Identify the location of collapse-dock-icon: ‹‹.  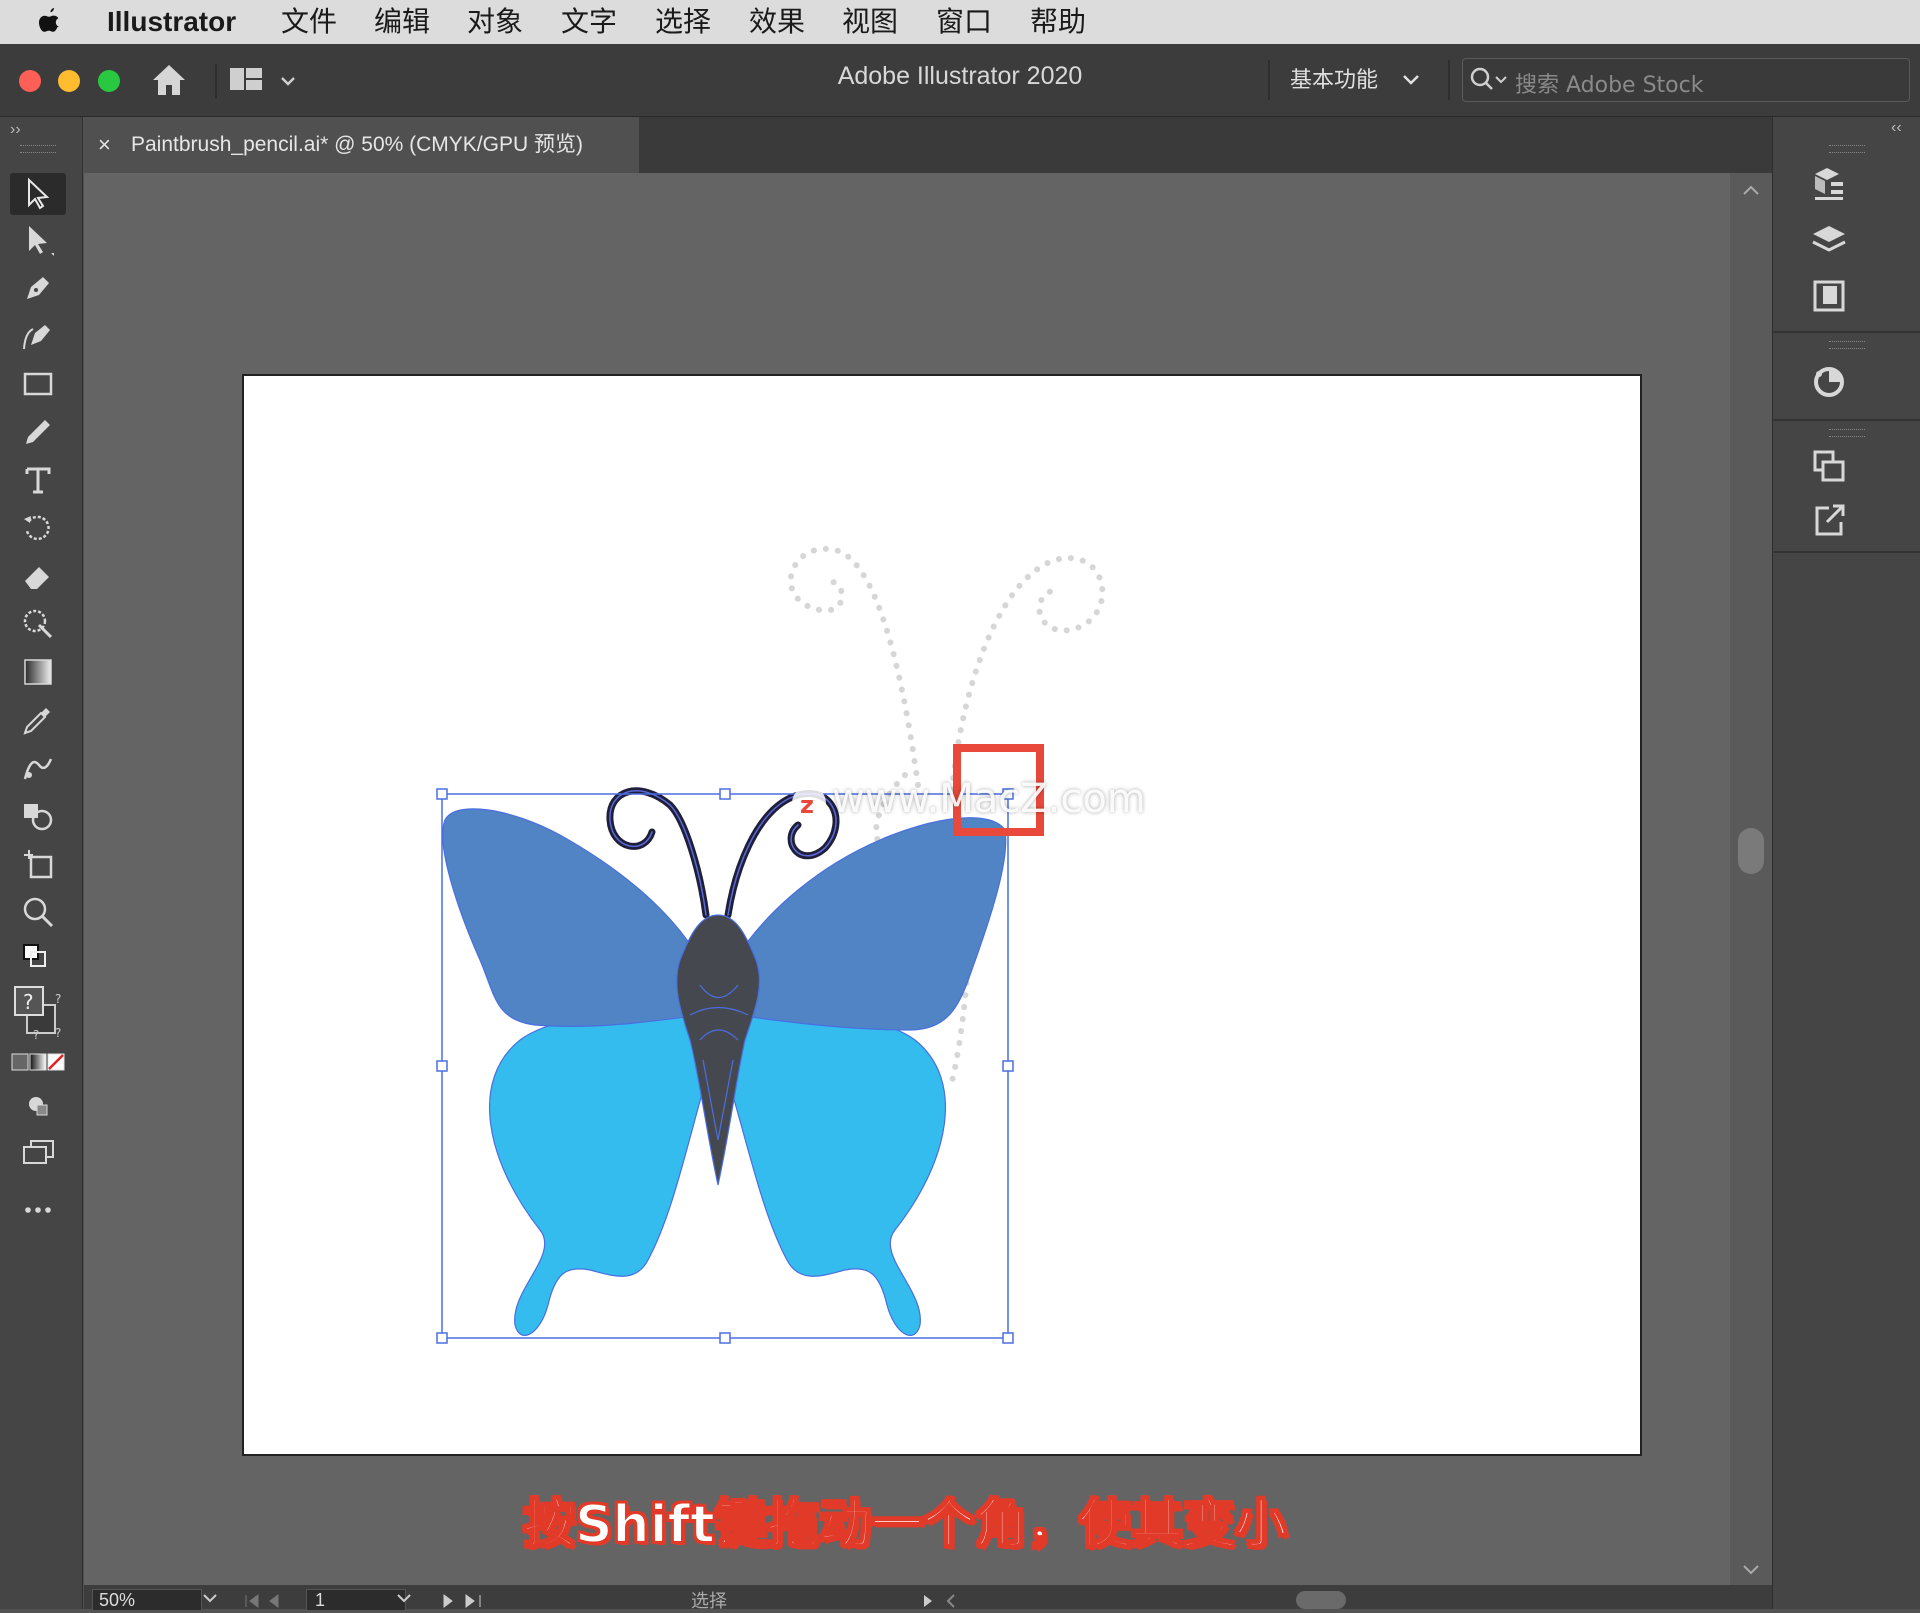
(1896, 128).